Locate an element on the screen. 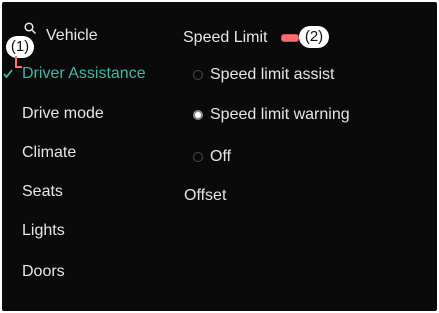 Image resolution: width=439 pixels, height=313 pixels. sidebar-item-doors: Doors is located at coordinates (43, 272).